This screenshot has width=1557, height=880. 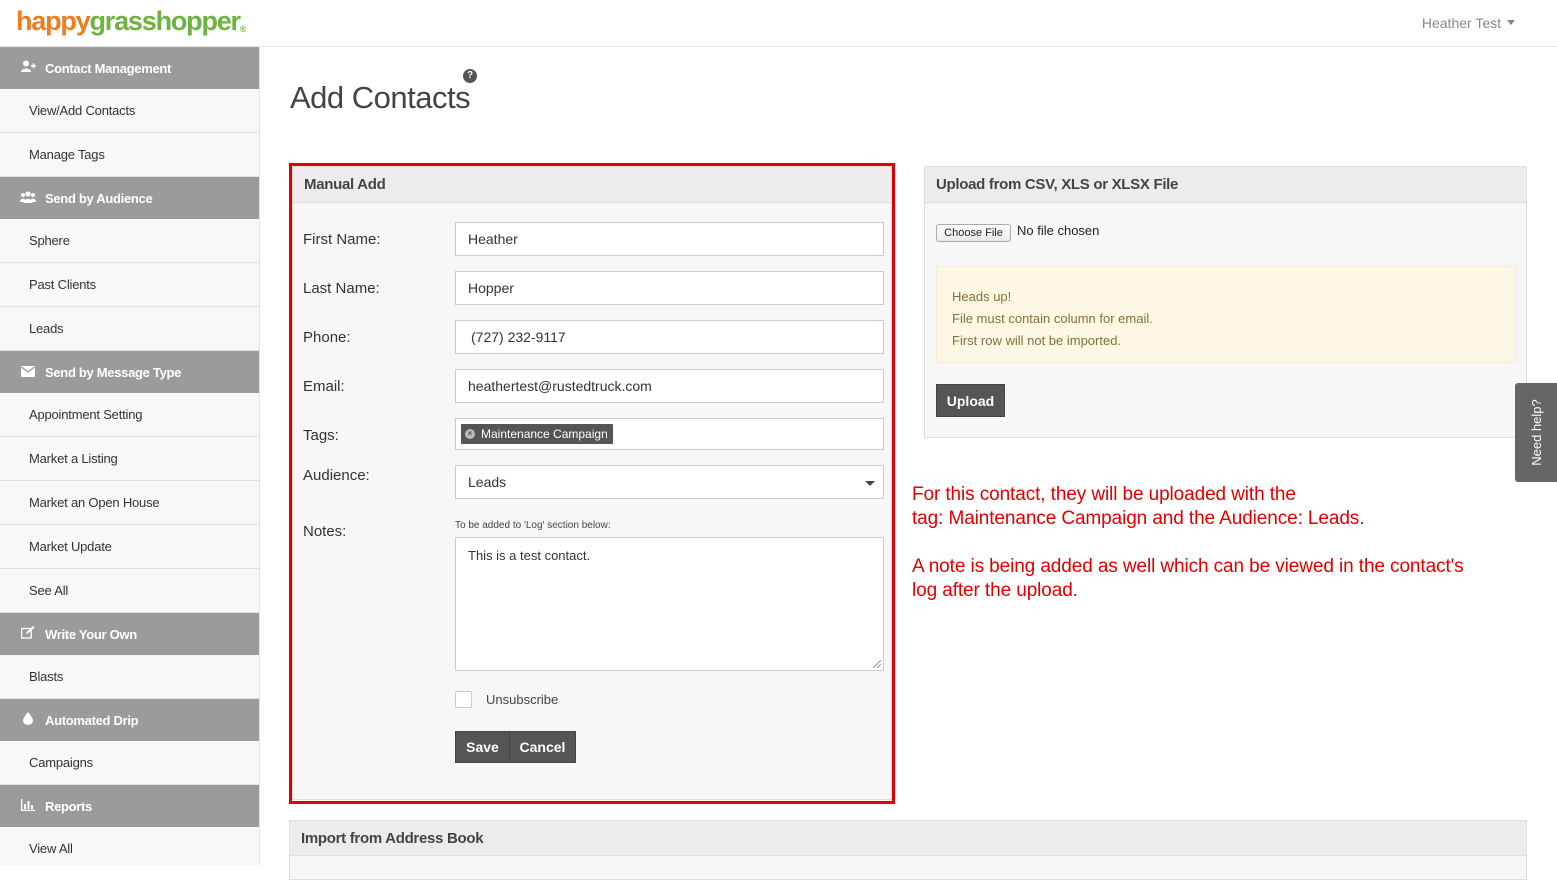 I want to click on audience-select: Leads, so click(x=669, y=482).